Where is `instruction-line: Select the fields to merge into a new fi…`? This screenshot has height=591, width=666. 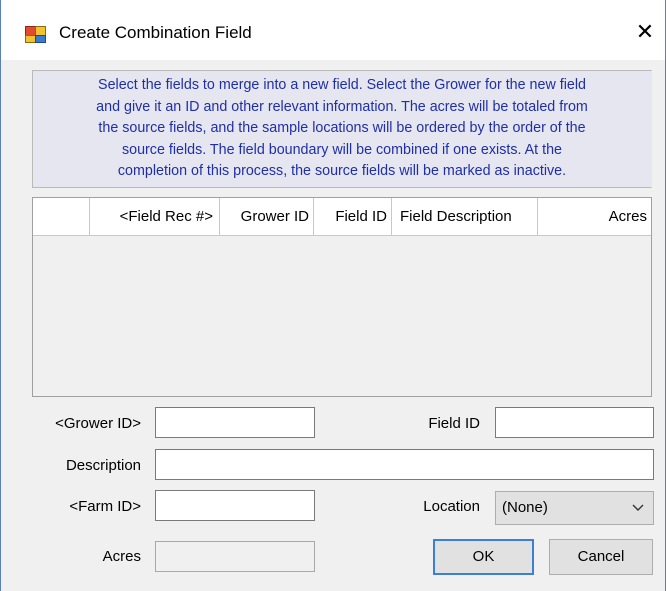 instruction-line: Select the fields to merge into a new fi… is located at coordinates (342, 85).